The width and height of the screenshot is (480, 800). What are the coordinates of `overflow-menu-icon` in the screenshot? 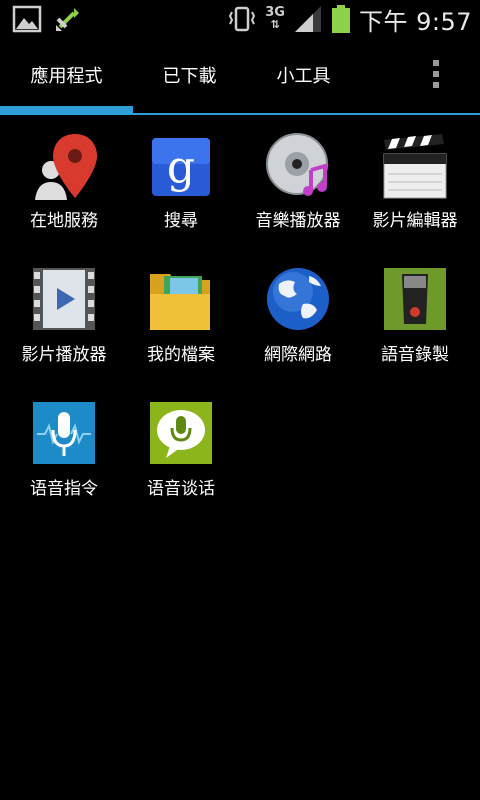 It's located at (436, 78).